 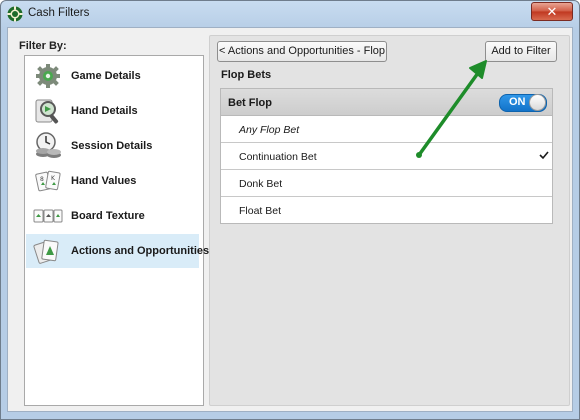 I want to click on nav-item-hand-details: Hand Details, so click(x=112, y=111).